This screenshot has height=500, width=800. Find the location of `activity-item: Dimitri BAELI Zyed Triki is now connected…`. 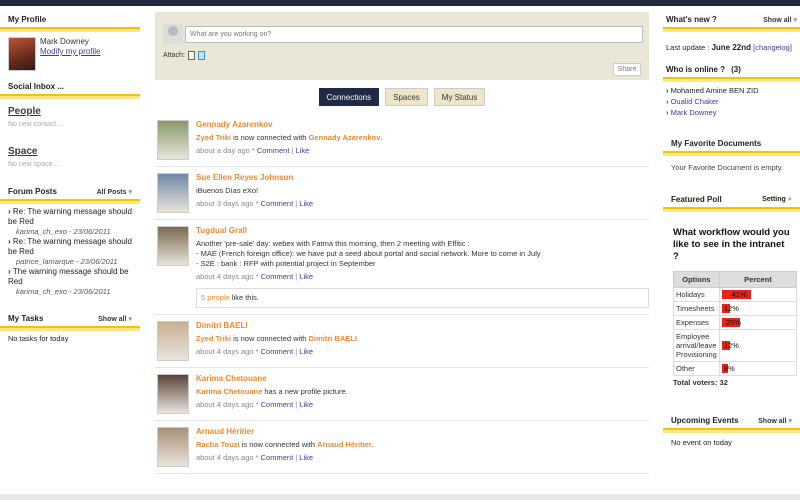

activity-item: Dimitri BAELI Zyed Triki is now connected… is located at coordinates (402, 341).